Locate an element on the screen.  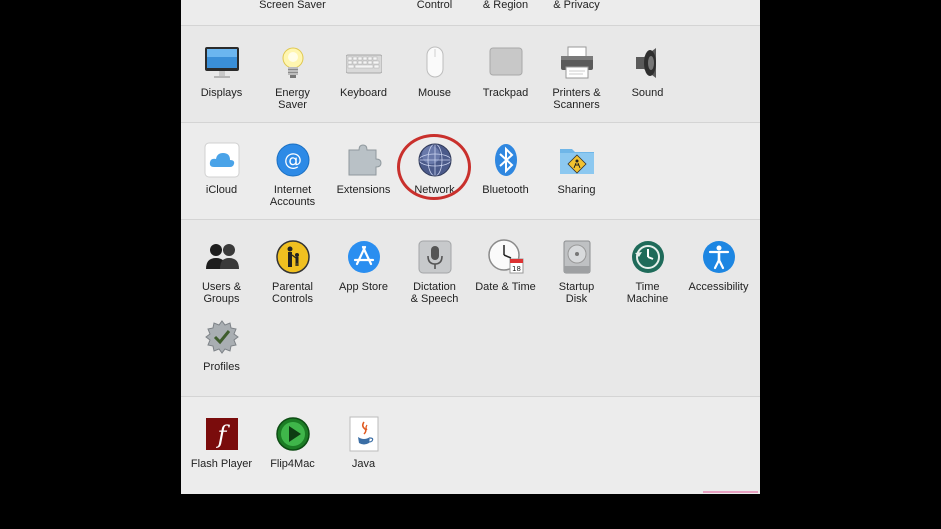
pane-users-groups: Users & Groups is located at coordinates (221, 272).